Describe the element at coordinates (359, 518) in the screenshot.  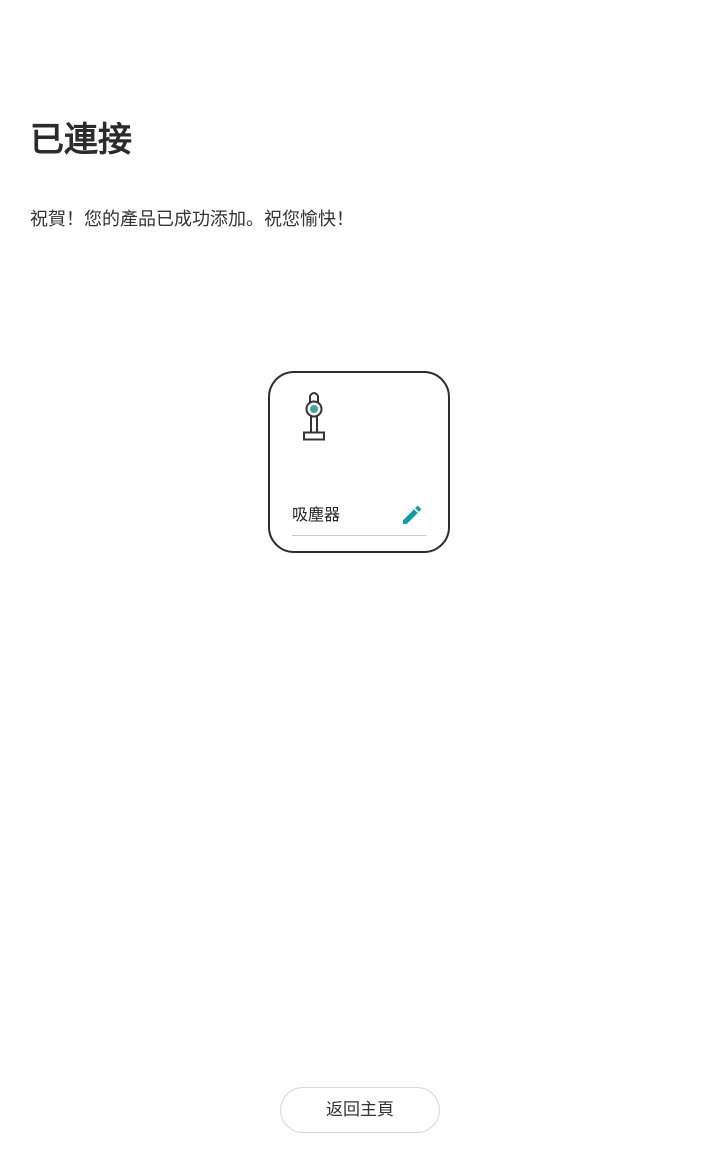
I see `device-name-field: 吸塵器` at that location.